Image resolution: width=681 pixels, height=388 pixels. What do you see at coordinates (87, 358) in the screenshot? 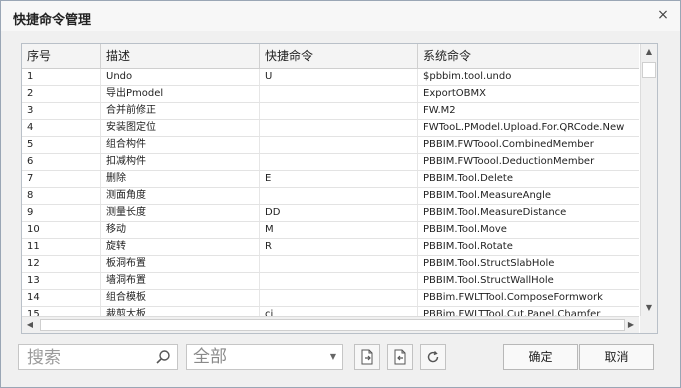
I see `search-input` at bounding box center [87, 358].